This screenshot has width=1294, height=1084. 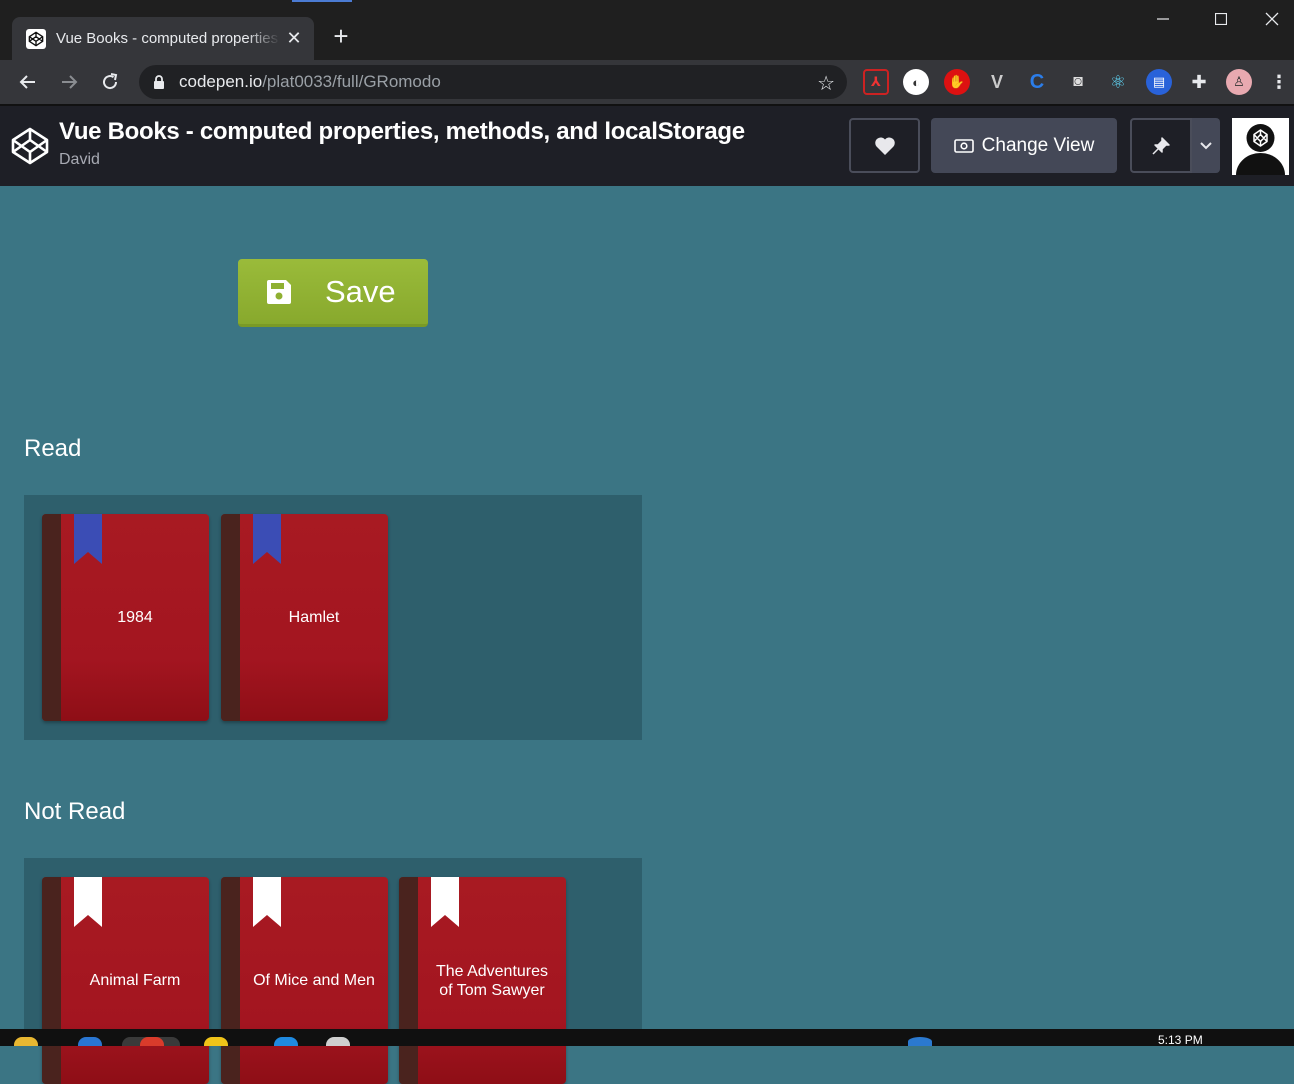 What do you see at coordinates (360, 291) in the screenshot?
I see `save-button-label: Save` at bounding box center [360, 291].